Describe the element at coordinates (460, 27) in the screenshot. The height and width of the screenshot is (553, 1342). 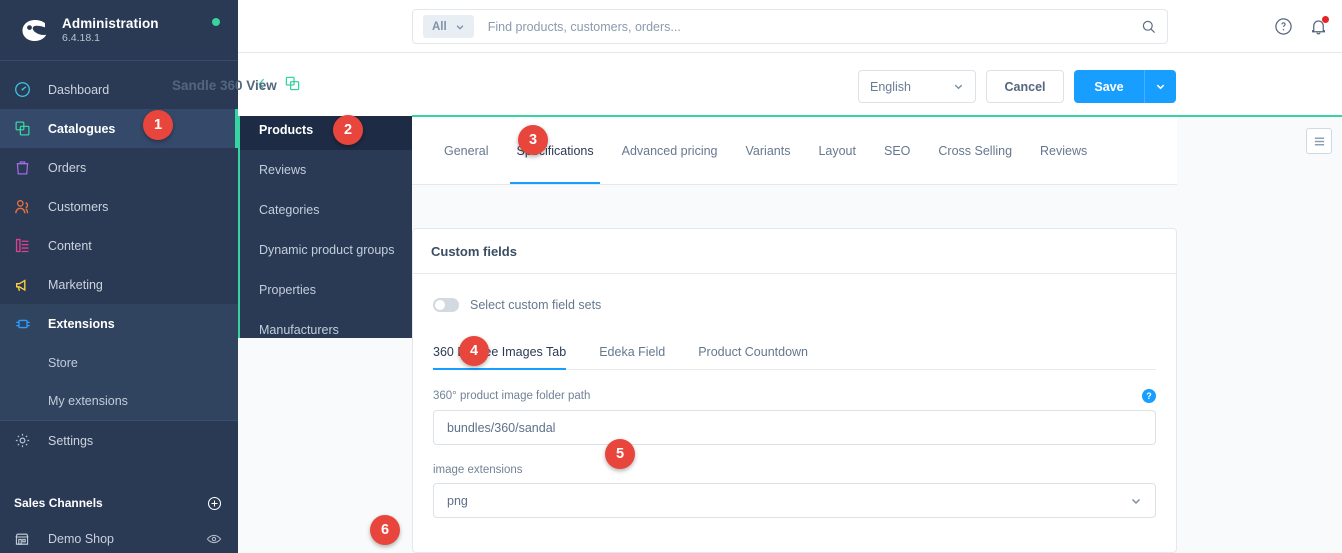
I see `chevron-down-icon` at that location.